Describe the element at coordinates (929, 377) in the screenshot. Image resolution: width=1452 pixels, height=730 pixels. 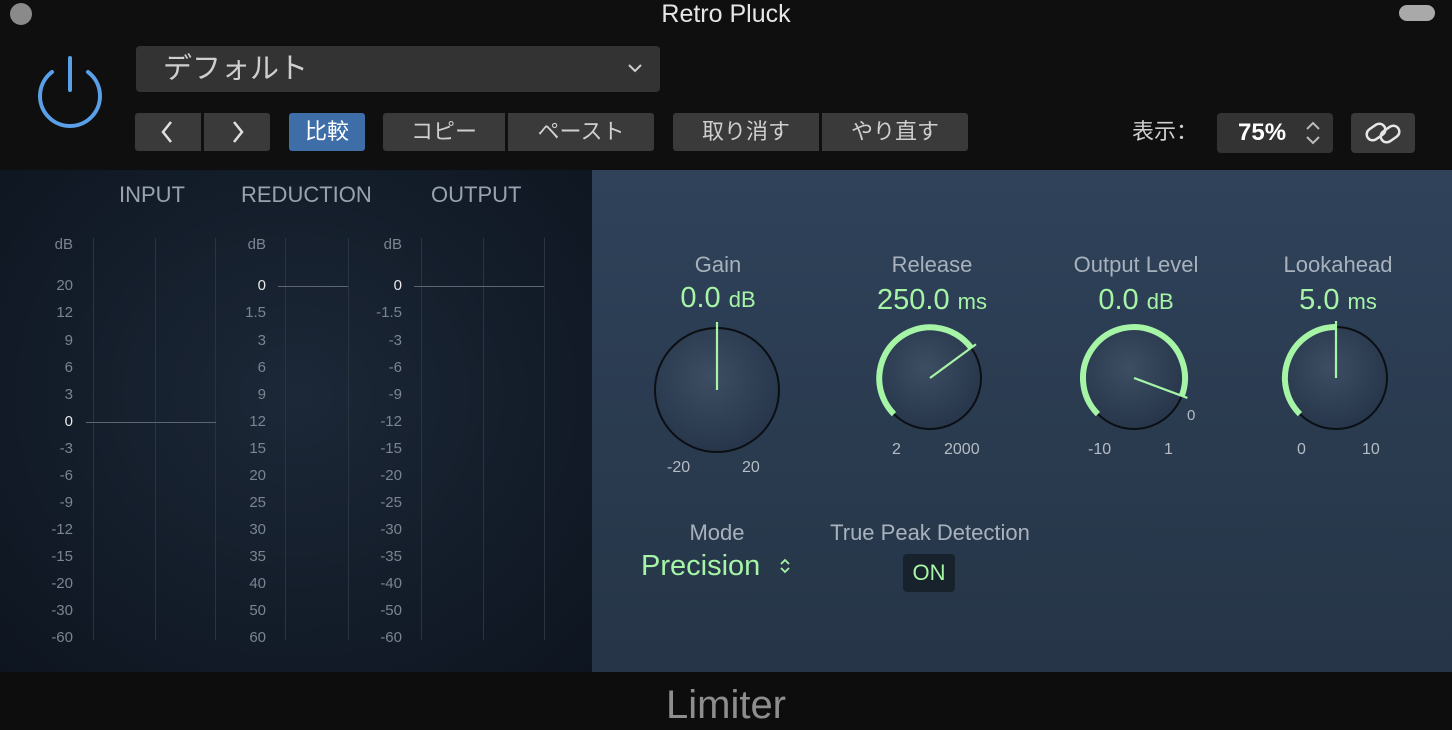
I see `release-knob` at that location.